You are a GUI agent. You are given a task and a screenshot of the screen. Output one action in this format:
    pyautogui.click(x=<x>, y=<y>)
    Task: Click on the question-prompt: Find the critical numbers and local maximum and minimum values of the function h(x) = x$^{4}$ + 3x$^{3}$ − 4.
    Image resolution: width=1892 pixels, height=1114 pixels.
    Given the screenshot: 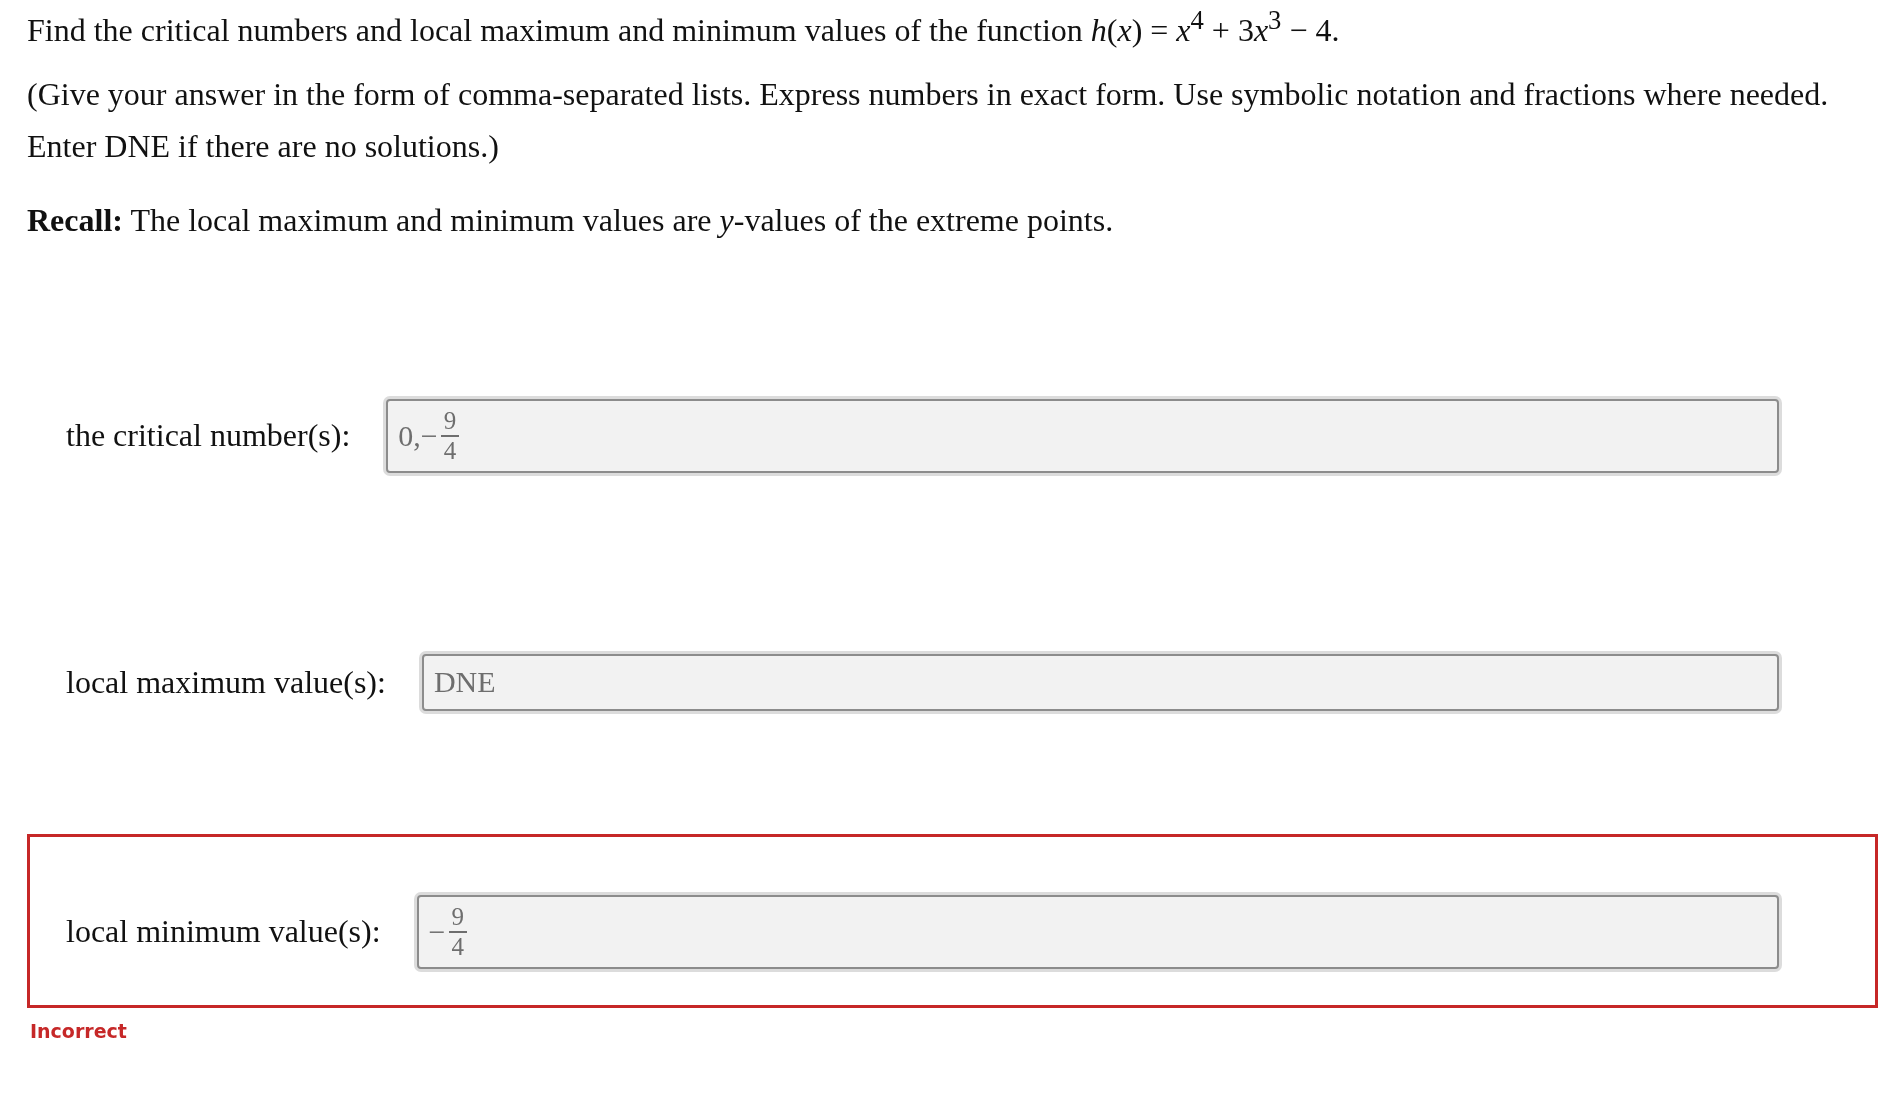 What is the action you would take?
    pyautogui.click(x=684, y=27)
    